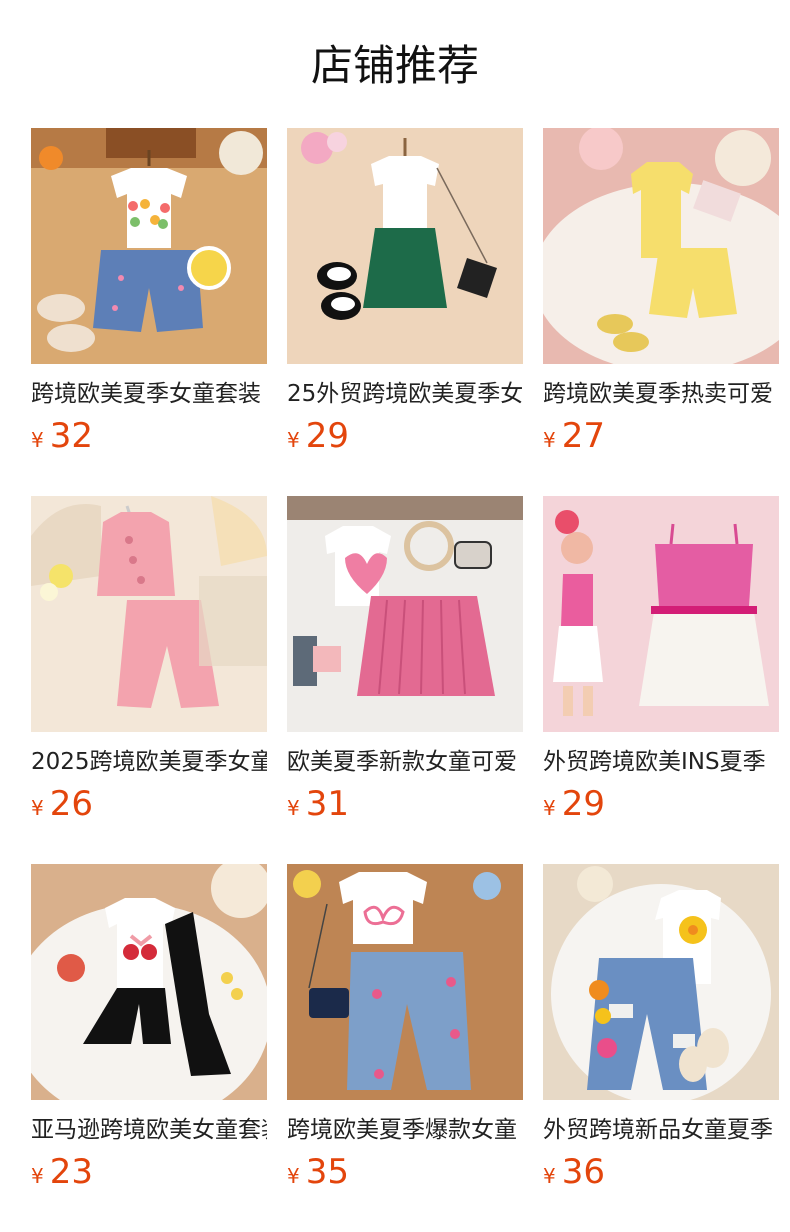  I want to click on product-price: ¥32, so click(62, 439).